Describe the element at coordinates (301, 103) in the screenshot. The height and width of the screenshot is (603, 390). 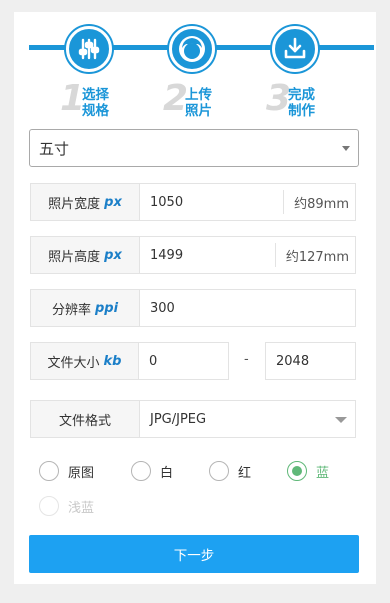
I see `step-label: 完成 制作` at that location.